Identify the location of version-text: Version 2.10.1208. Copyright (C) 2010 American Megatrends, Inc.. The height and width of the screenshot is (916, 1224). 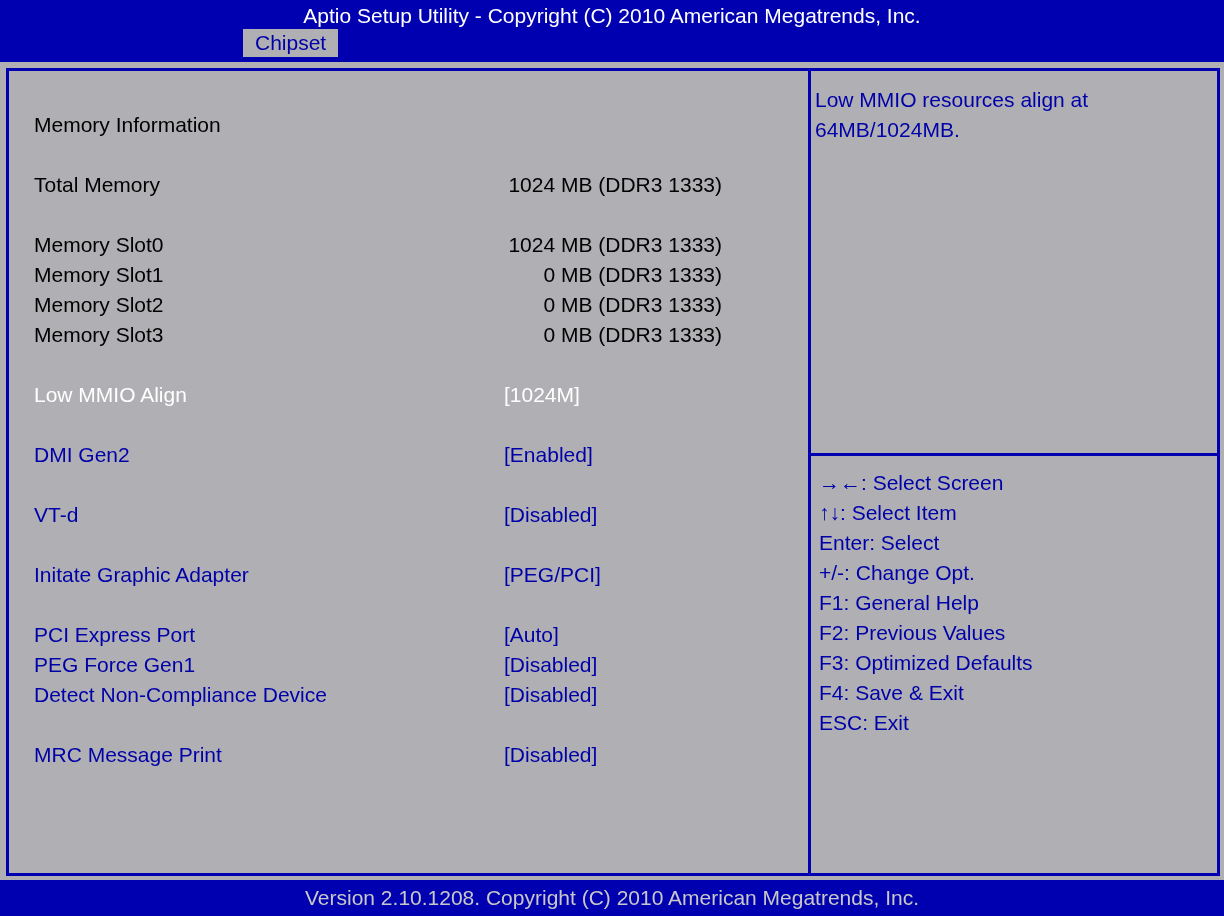
(612, 898).